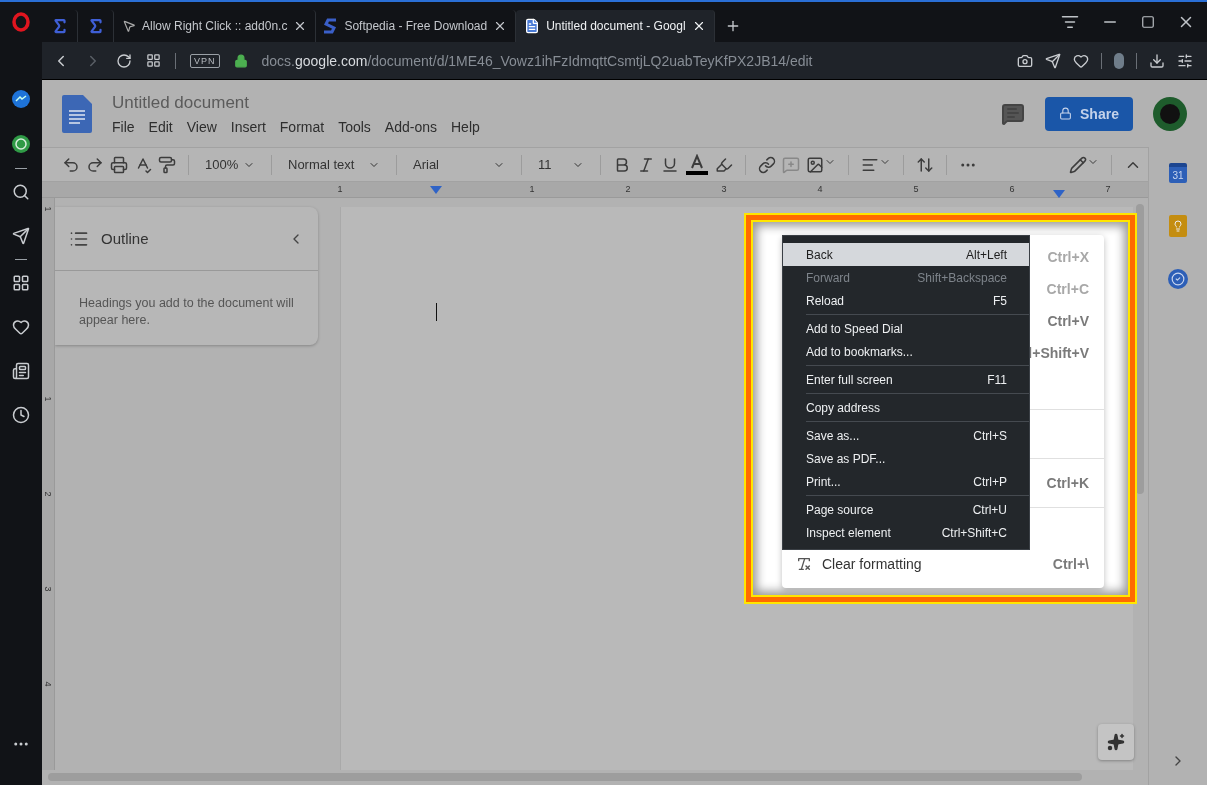 The width and height of the screenshot is (1207, 785). I want to click on text-color-icon, so click(697, 164).